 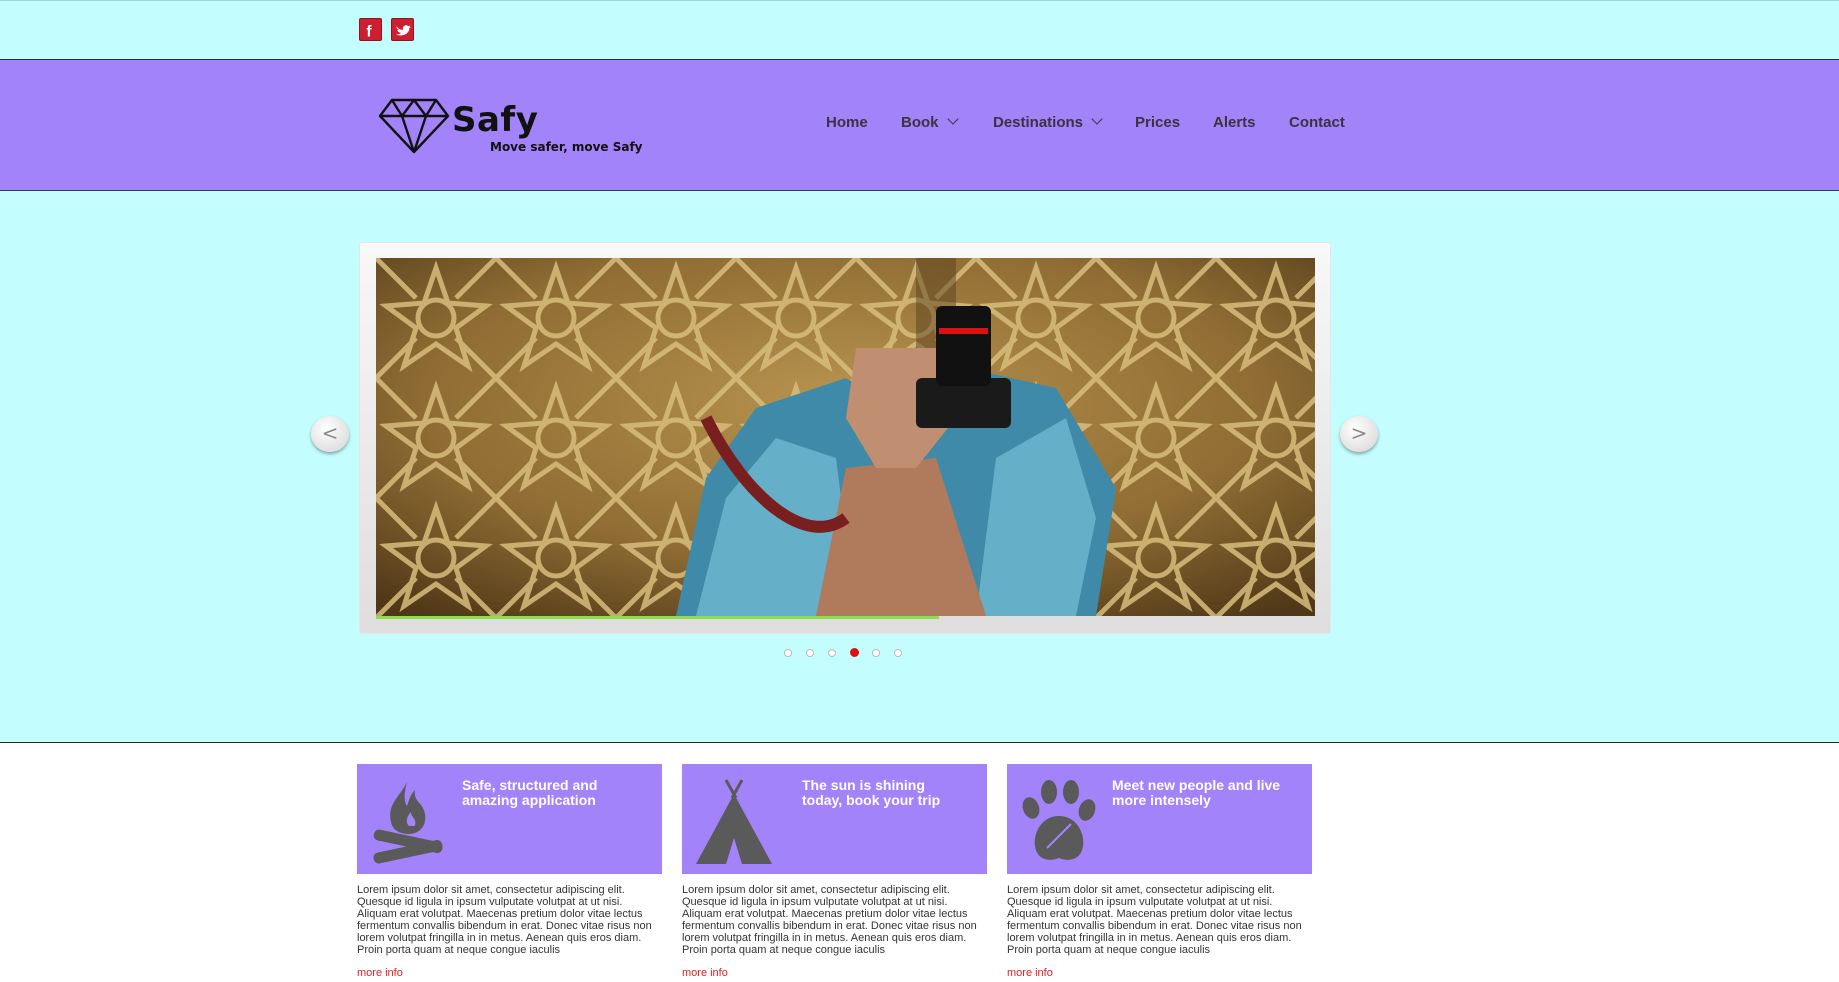 I want to click on nav-book: Book, so click(x=930, y=122).